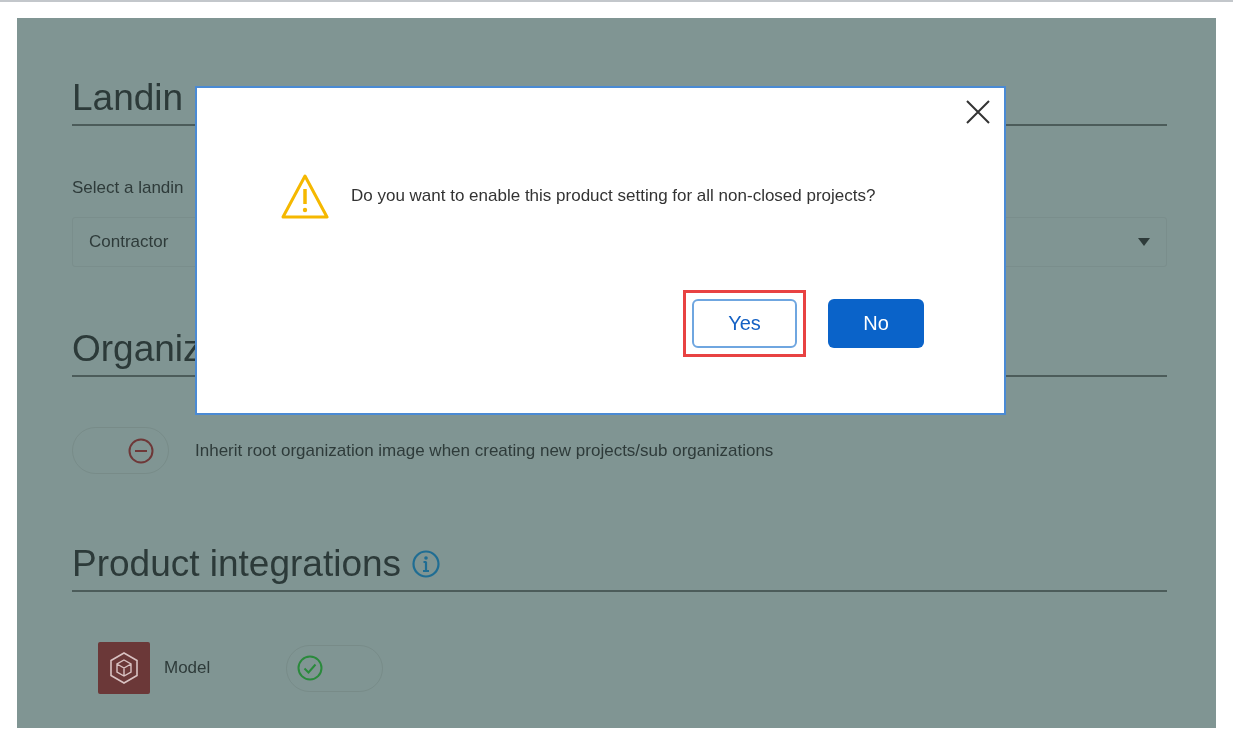  What do you see at coordinates (614, 196) in the screenshot?
I see `dialog-message: Do you want to enable this product setting for all non-closed projects?` at bounding box center [614, 196].